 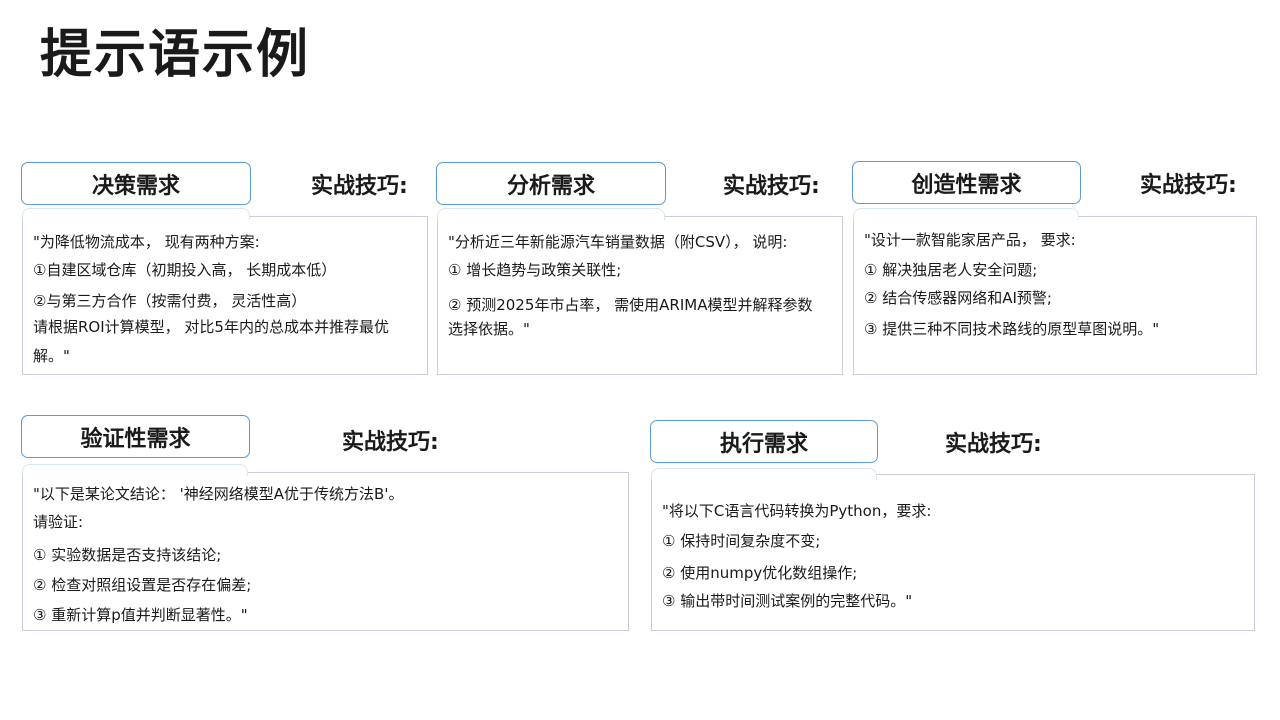 I want to click on card-execution-line-4: ③ 输出带时间测试案例的完整代码。", so click(x=787, y=601).